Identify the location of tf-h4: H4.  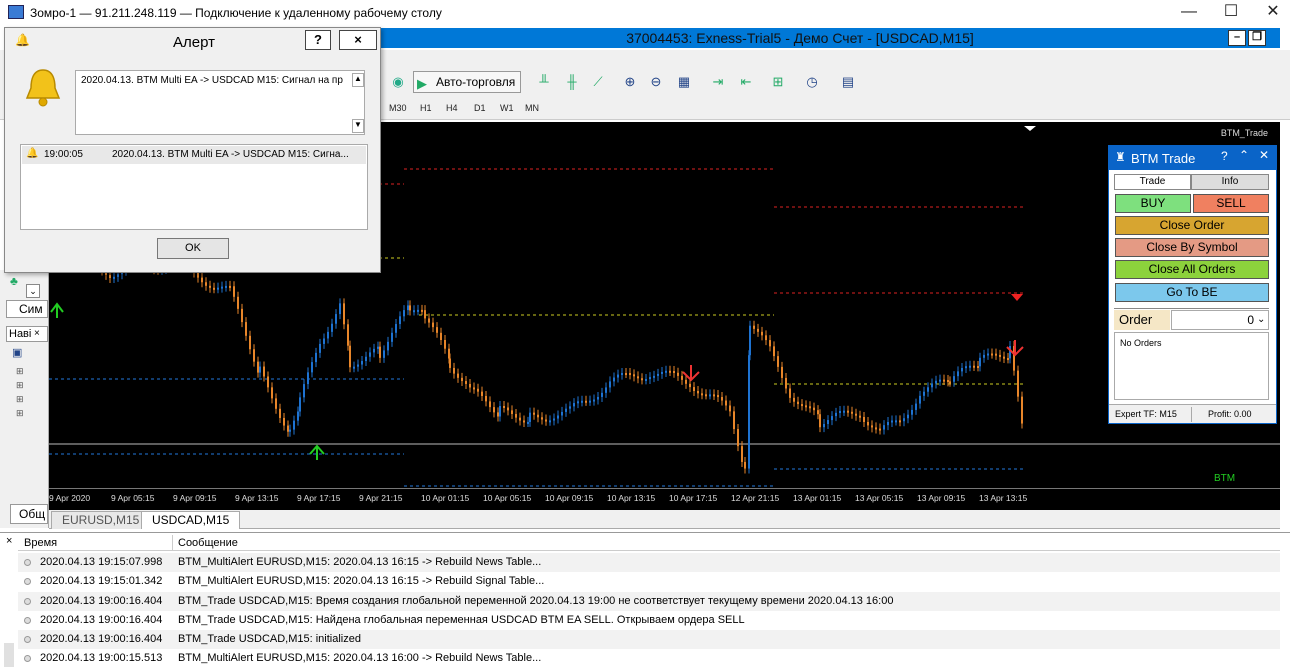
(452, 108).